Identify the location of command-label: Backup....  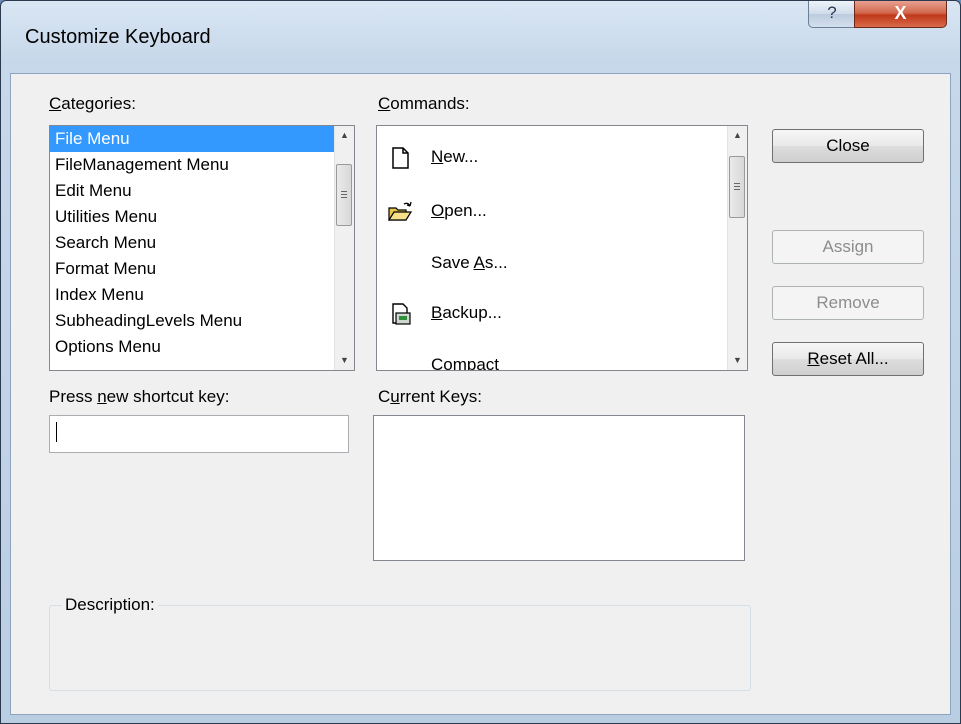
(466, 312).